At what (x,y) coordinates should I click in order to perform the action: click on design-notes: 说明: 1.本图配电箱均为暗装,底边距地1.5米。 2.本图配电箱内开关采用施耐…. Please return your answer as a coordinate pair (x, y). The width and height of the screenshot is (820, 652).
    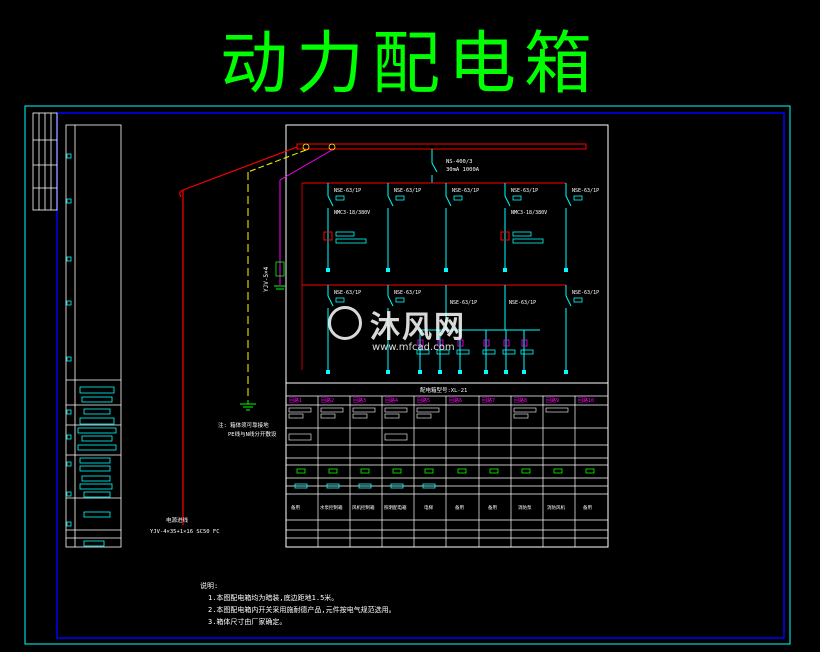
    Looking at the image, I should click on (298, 604).